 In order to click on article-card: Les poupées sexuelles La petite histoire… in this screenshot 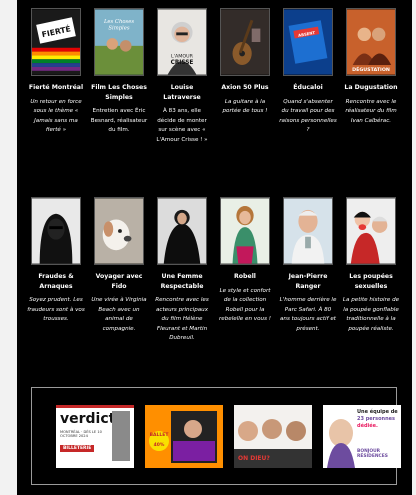, I will do `click(371, 265)`.